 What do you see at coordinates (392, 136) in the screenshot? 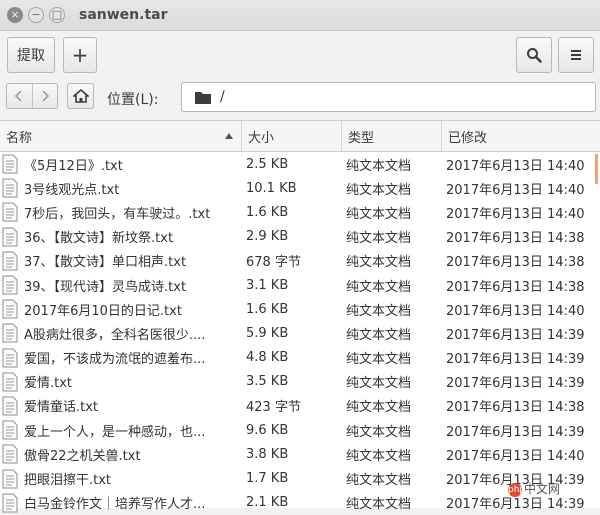
I see `column-header-type: 类型` at bounding box center [392, 136].